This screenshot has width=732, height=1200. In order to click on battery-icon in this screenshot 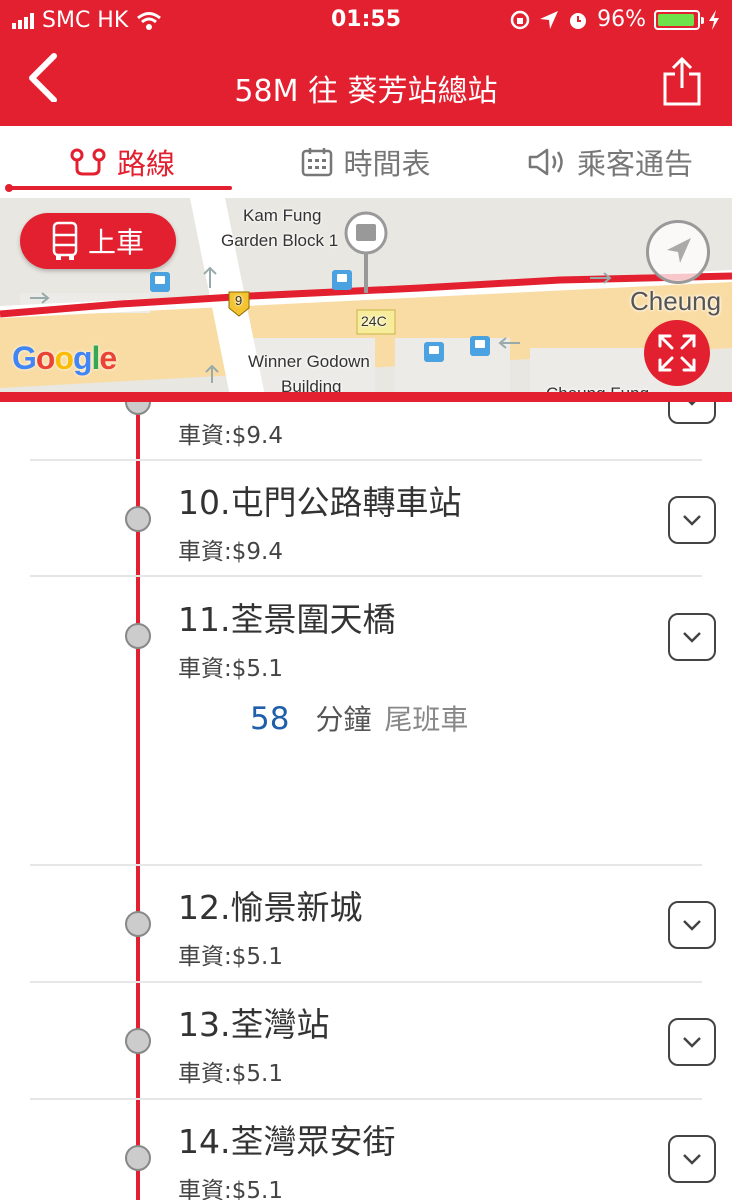, I will do `click(679, 19)`.